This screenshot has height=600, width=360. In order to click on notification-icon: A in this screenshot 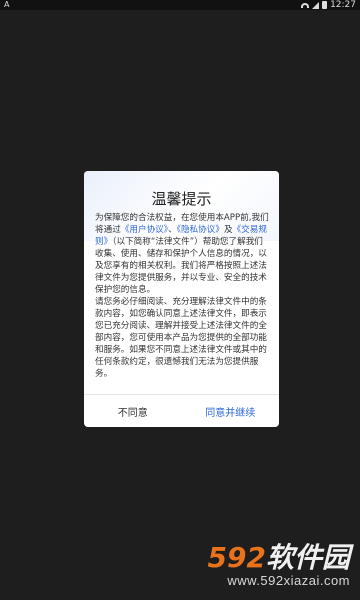, I will do `click(7, 4)`.